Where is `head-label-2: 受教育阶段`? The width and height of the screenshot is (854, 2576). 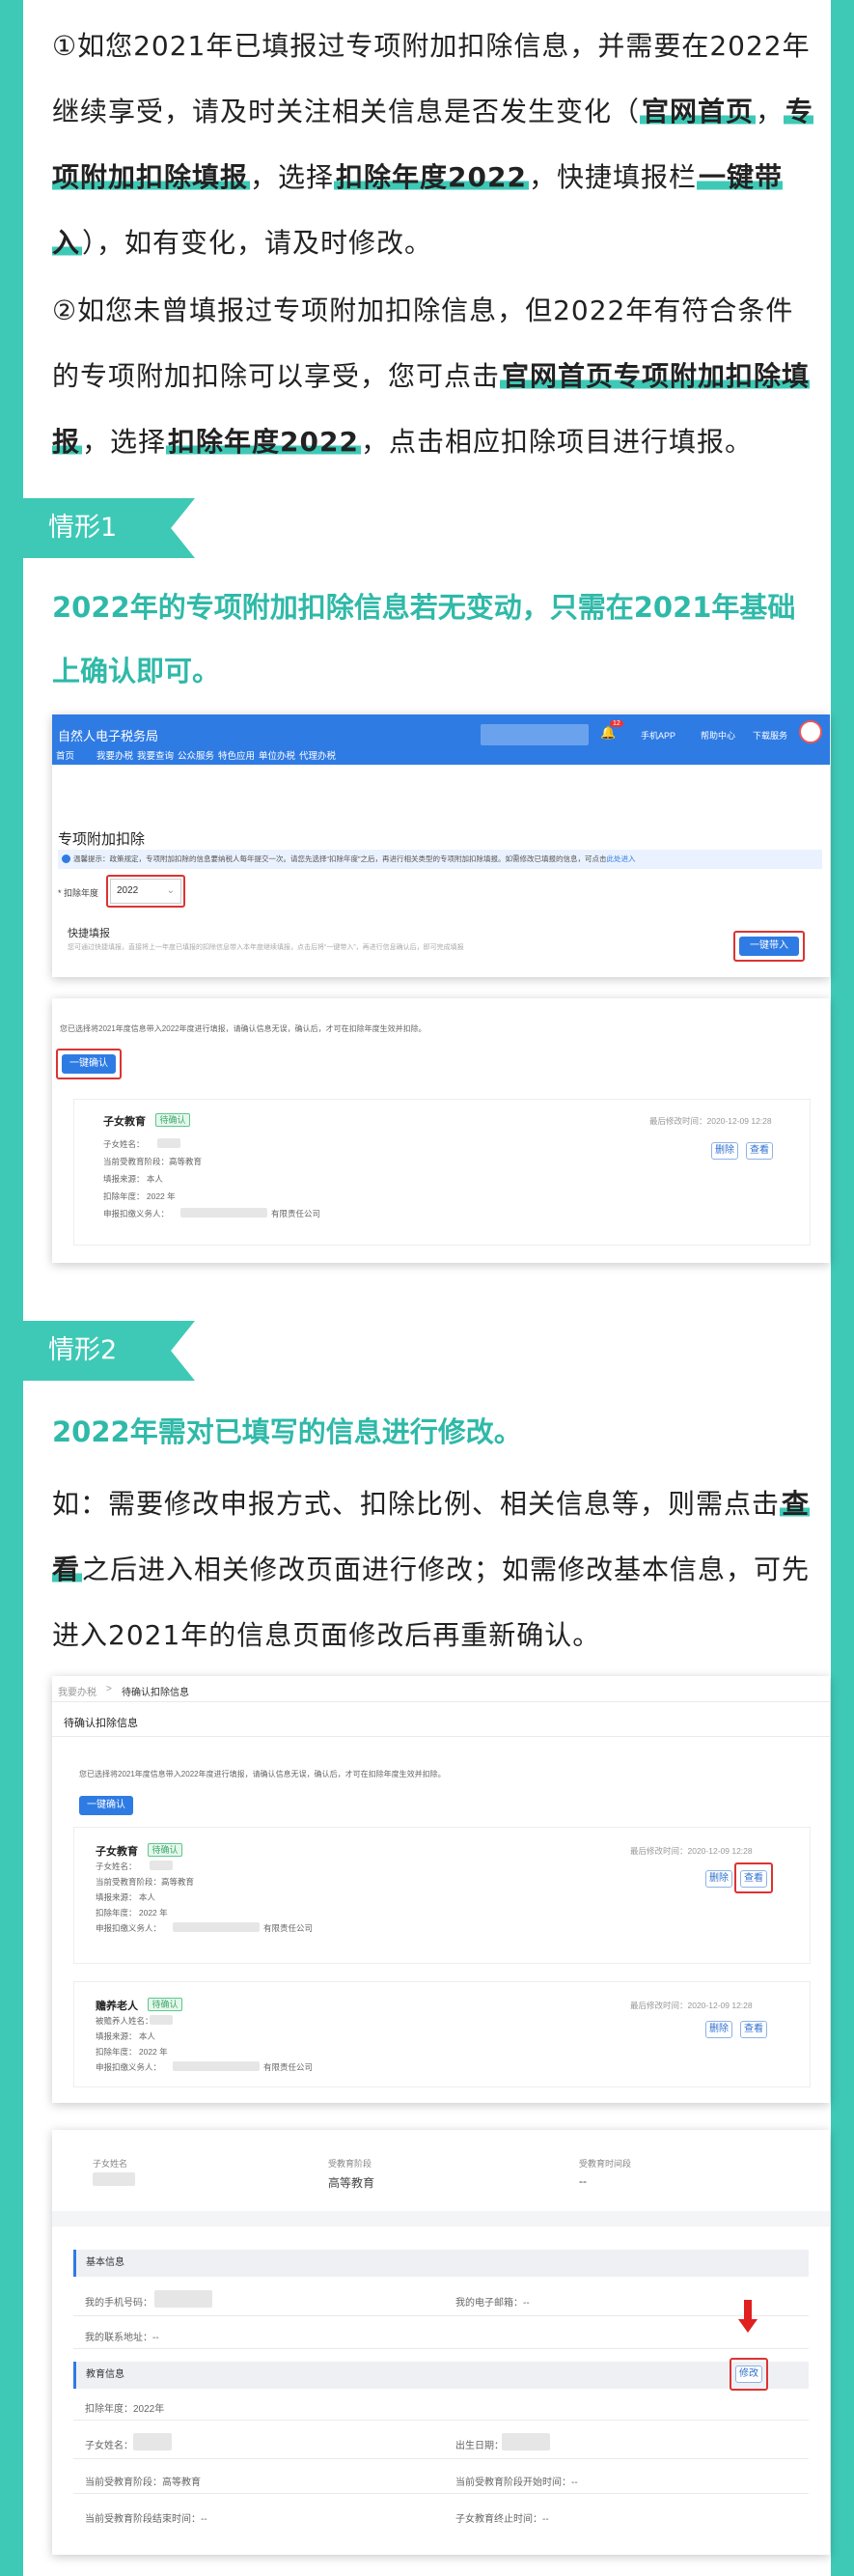 head-label-2: 受教育阶段 is located at coordinates (350, 2164).